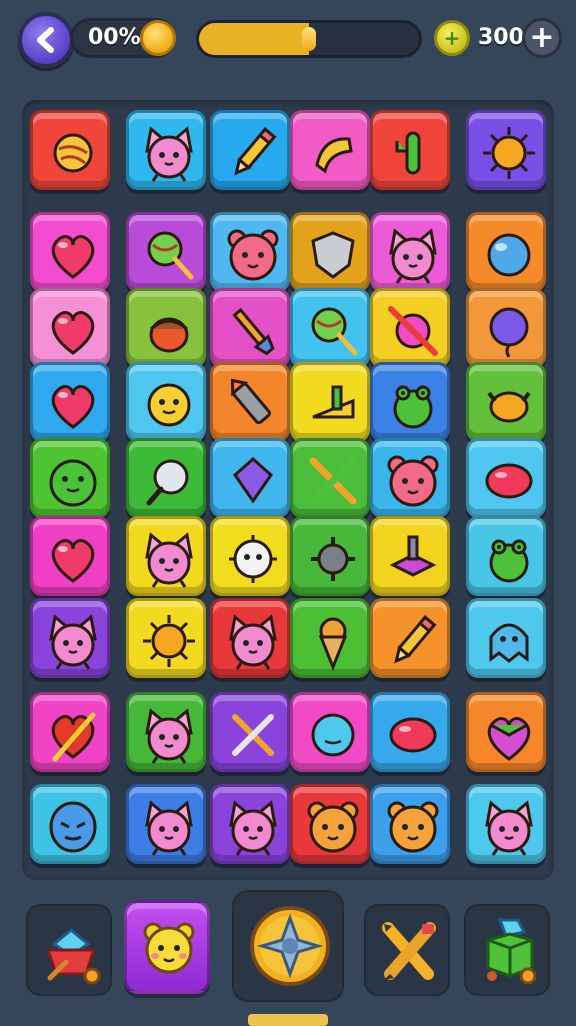 The width and height of the screenshot is (576, 1026). Describe the element at coordinates (253, 735) in the screenshot. I see `crossed-brush-icon` at that location.